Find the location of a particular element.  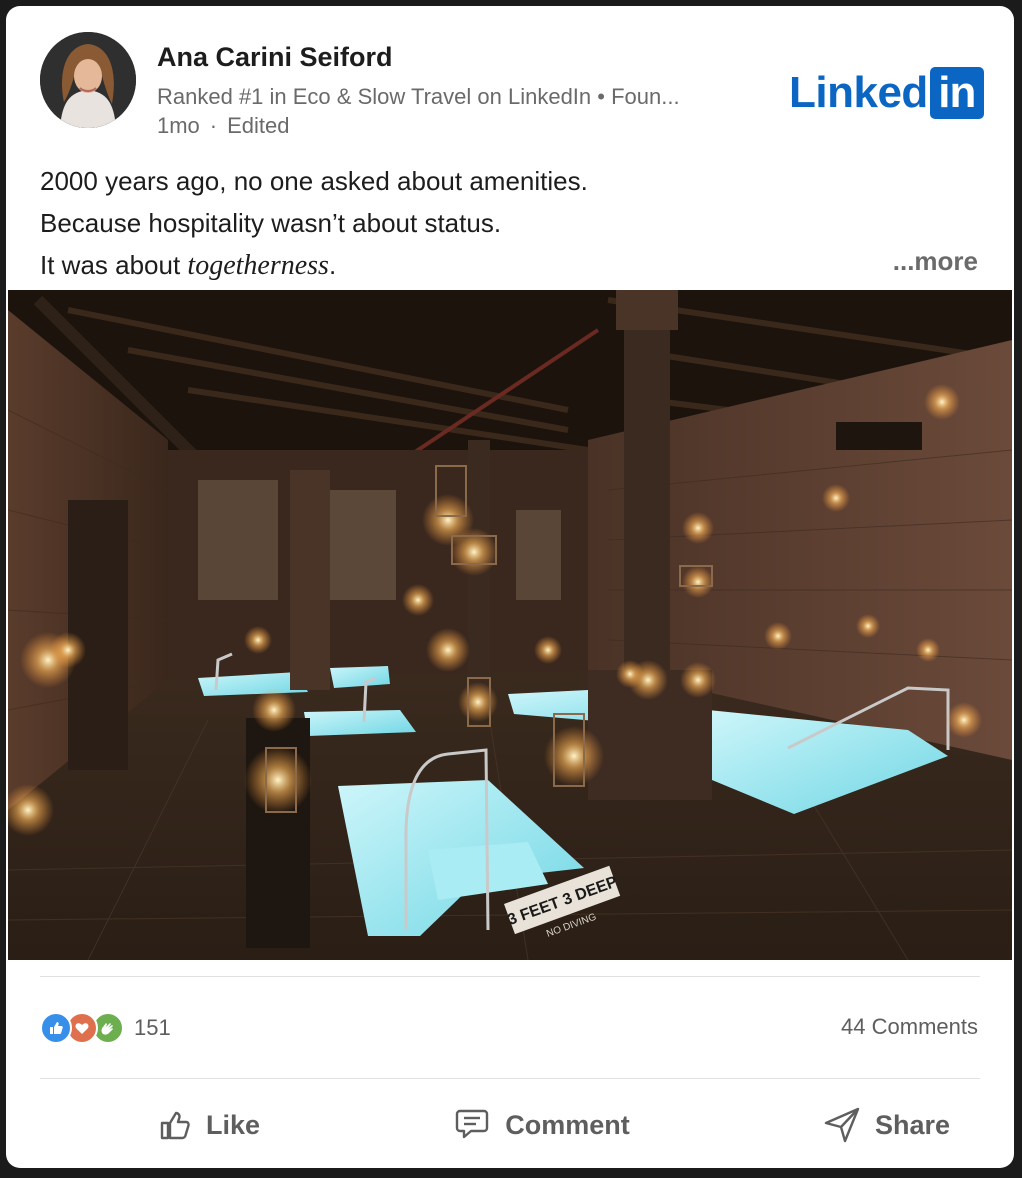

share-button-label: Share is located at coordinates (912, 1124).